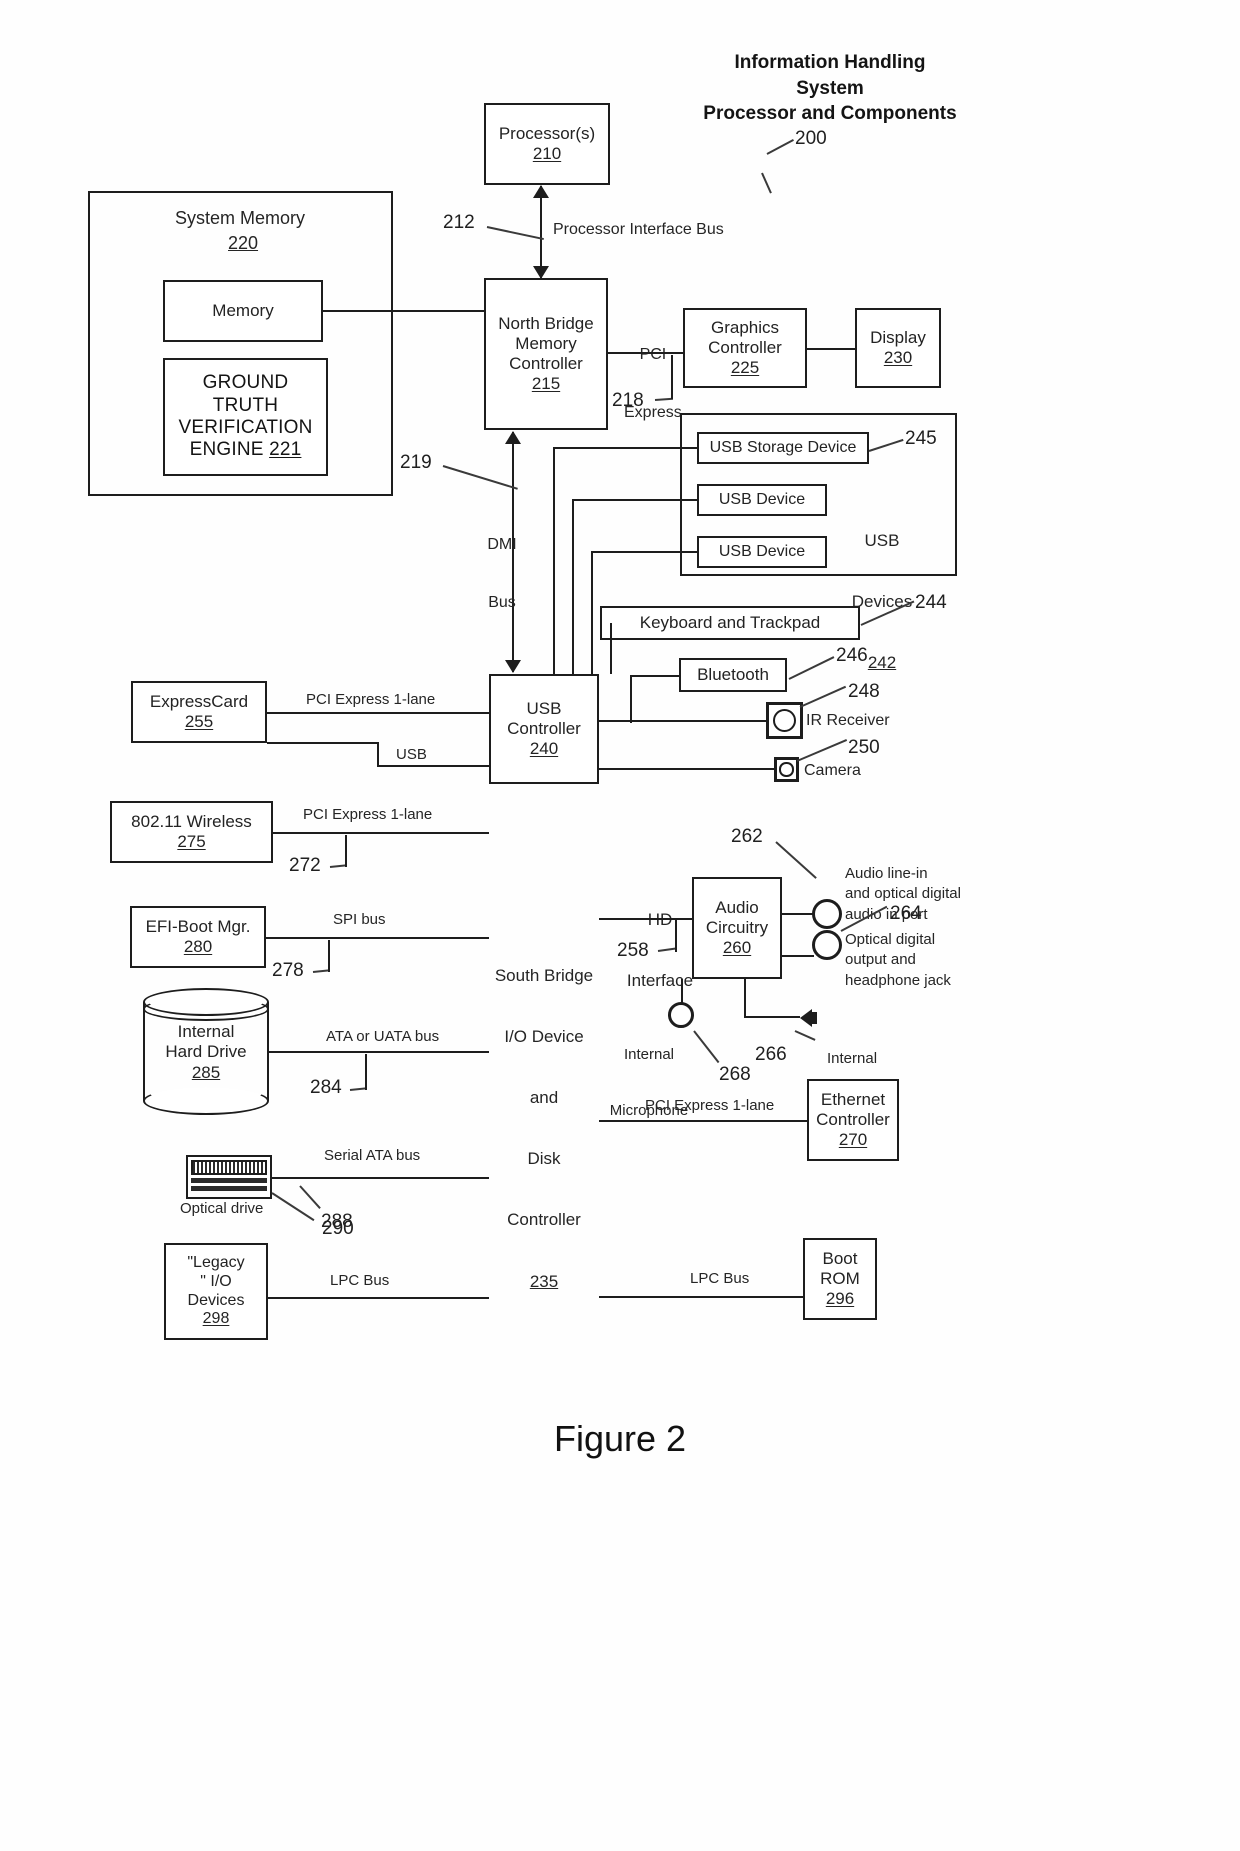  Describe the element at coordinates (379, 1052) in the screenshot. I see `wire-hdd` at that location.